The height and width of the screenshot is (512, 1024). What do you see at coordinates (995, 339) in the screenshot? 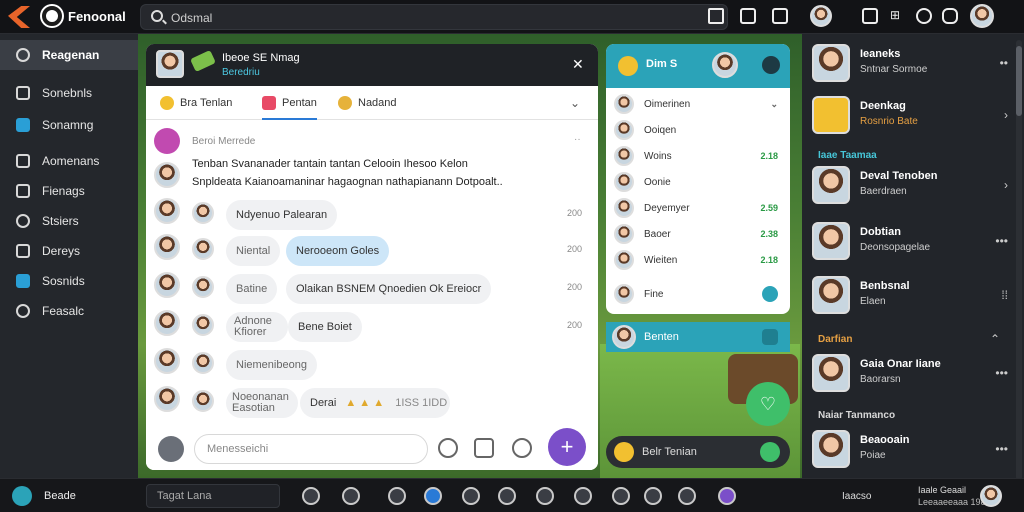
I see `collapse-icon: ⌃` at bounding box center [995, 339].